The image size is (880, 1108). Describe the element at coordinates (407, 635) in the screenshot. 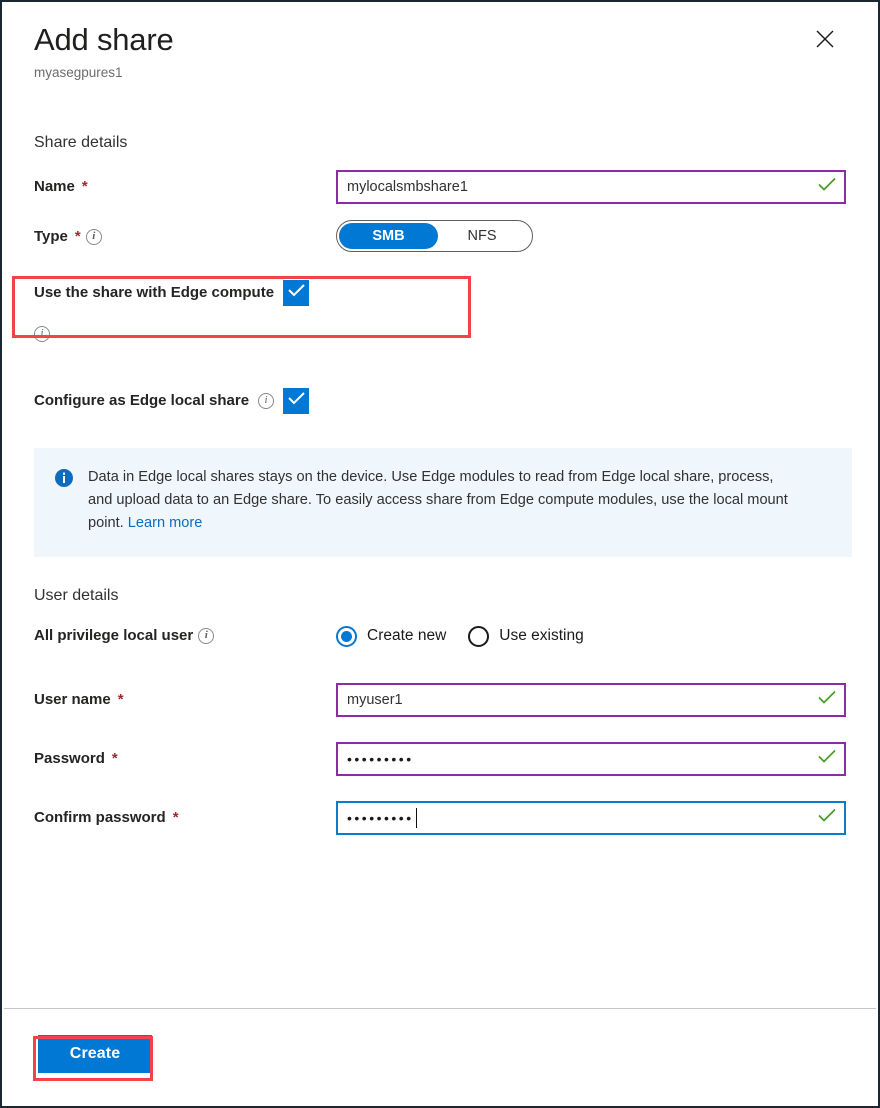

I see `radio-create-new-label: Create new` at that location.